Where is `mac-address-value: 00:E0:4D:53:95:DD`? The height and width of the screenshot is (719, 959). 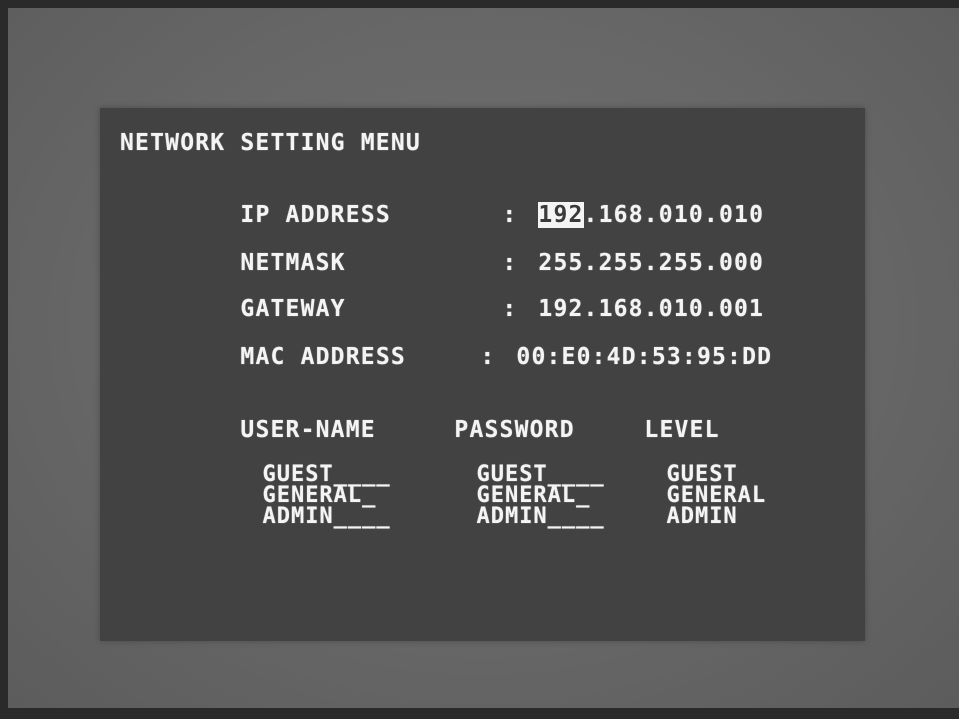 mac-address-value: 00:E0:4D:53:95:DD is located at coordinates (644, 357).